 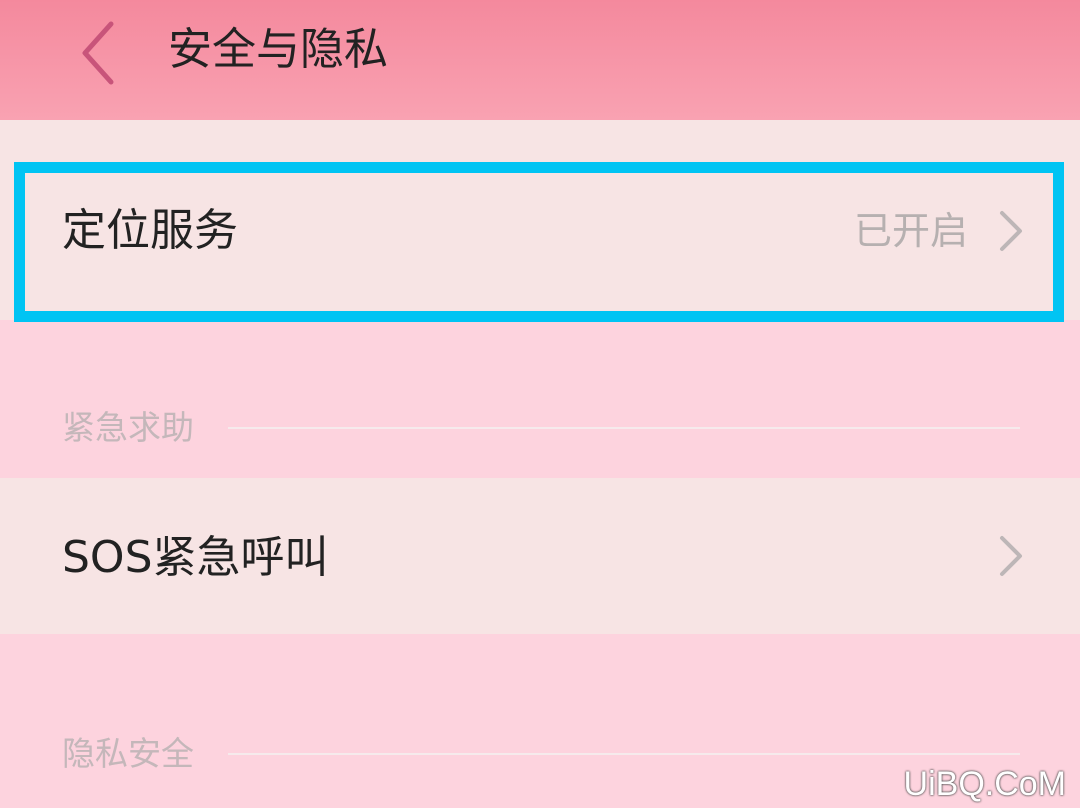 I want to click on top-app-bar: 安全与隐私, so click(x=540, y=60).